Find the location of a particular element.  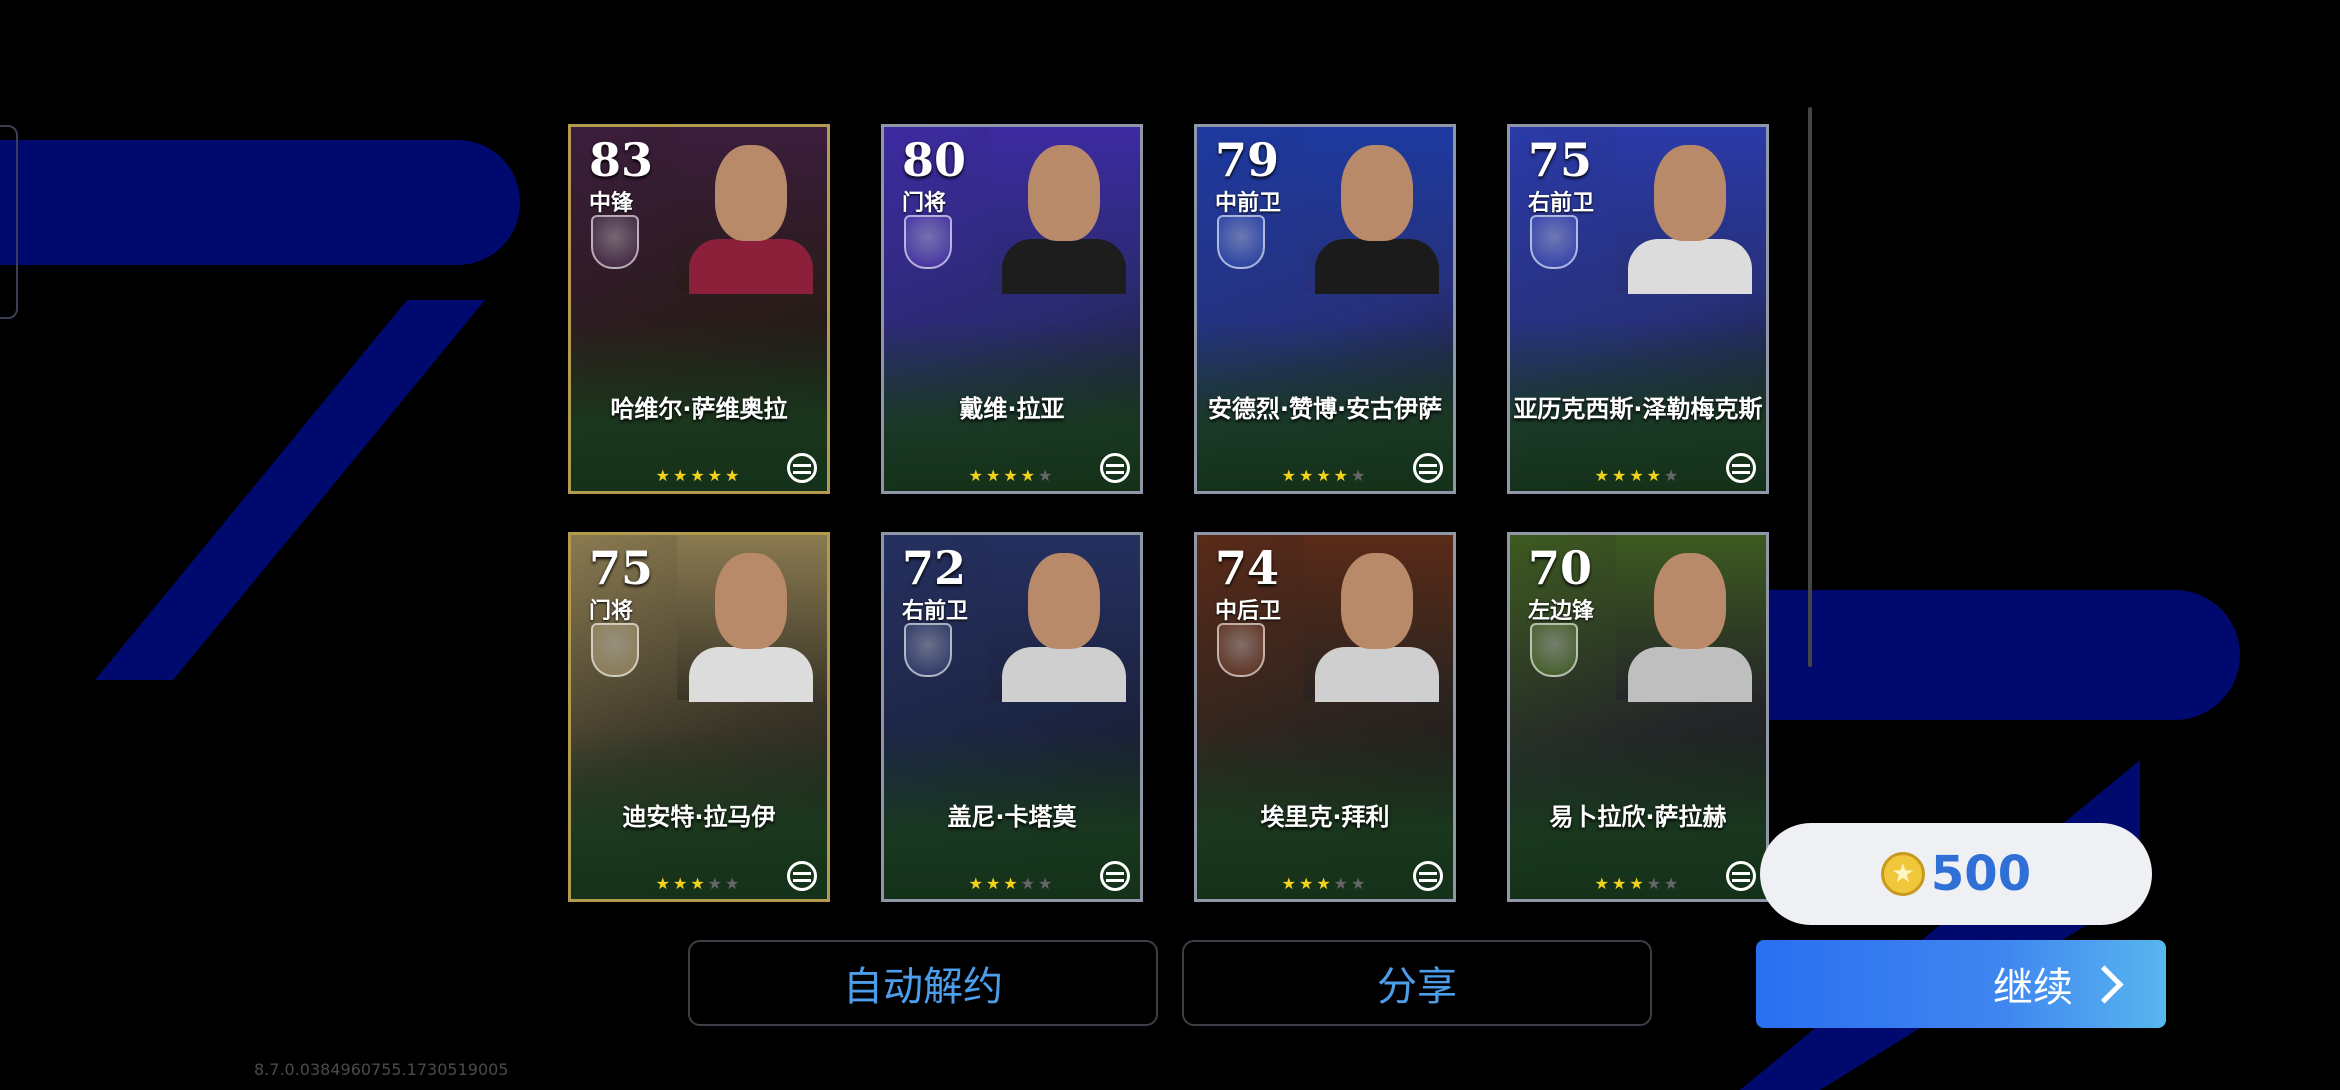

player-rating: 75 is located at coordinates (1560, 160).